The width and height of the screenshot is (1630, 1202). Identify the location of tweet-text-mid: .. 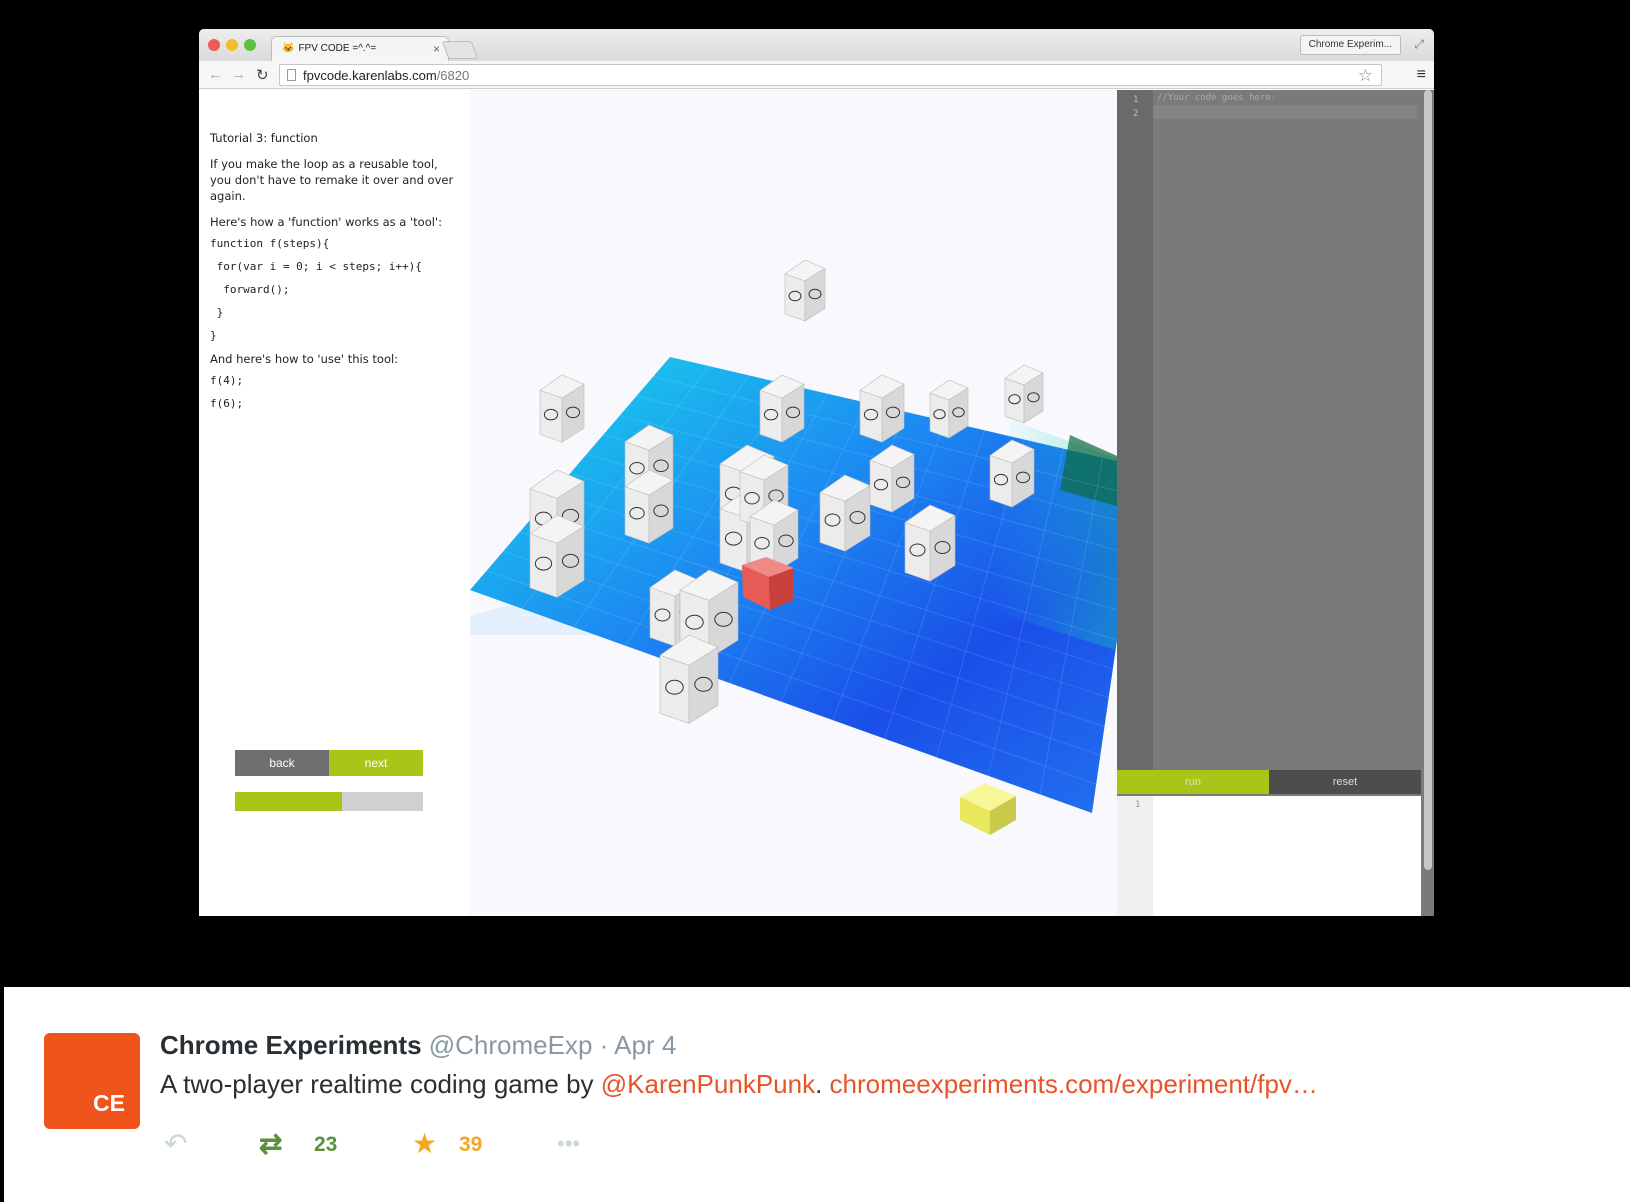
(822, 1084).